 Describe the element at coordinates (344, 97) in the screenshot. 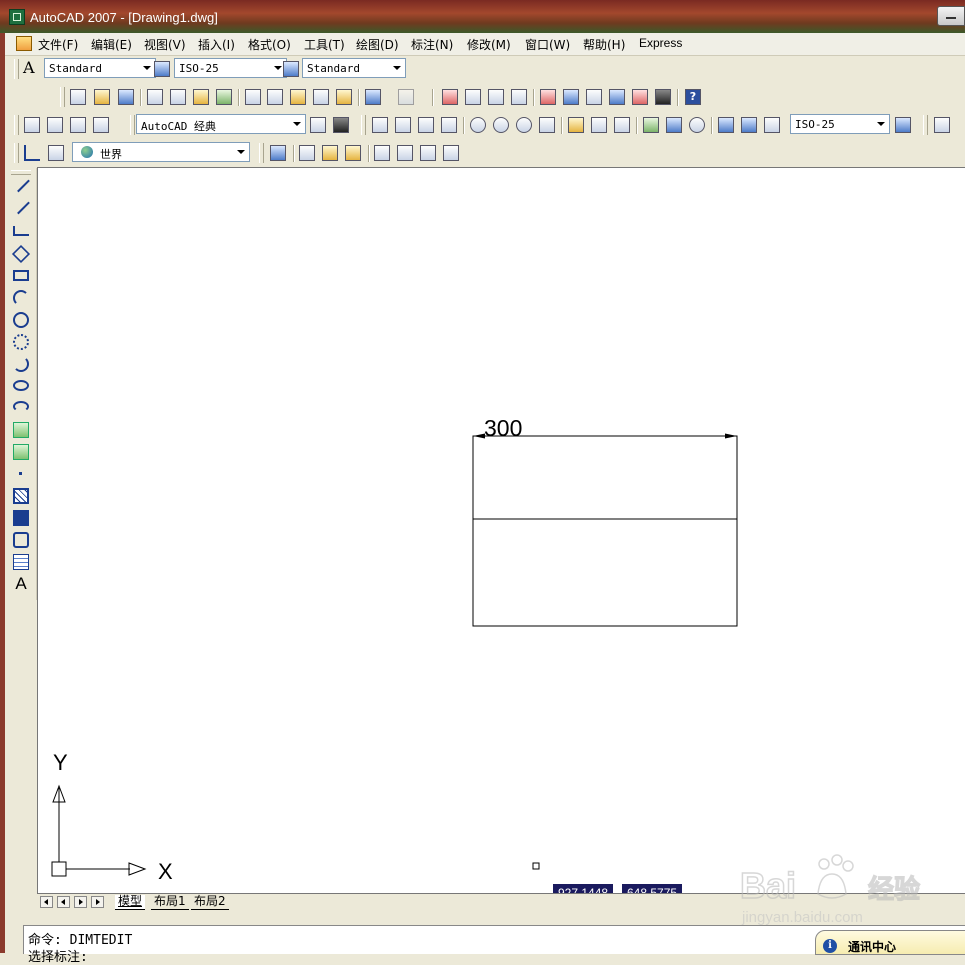

I see `block-editor-icon` at that location.